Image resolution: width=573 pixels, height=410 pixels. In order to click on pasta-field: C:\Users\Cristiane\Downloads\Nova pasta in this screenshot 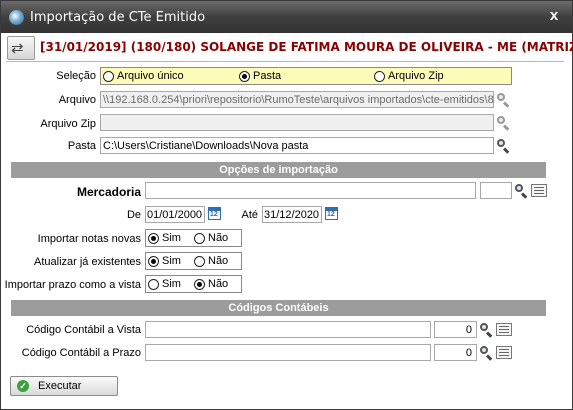, I will do `click(297, 145)`.